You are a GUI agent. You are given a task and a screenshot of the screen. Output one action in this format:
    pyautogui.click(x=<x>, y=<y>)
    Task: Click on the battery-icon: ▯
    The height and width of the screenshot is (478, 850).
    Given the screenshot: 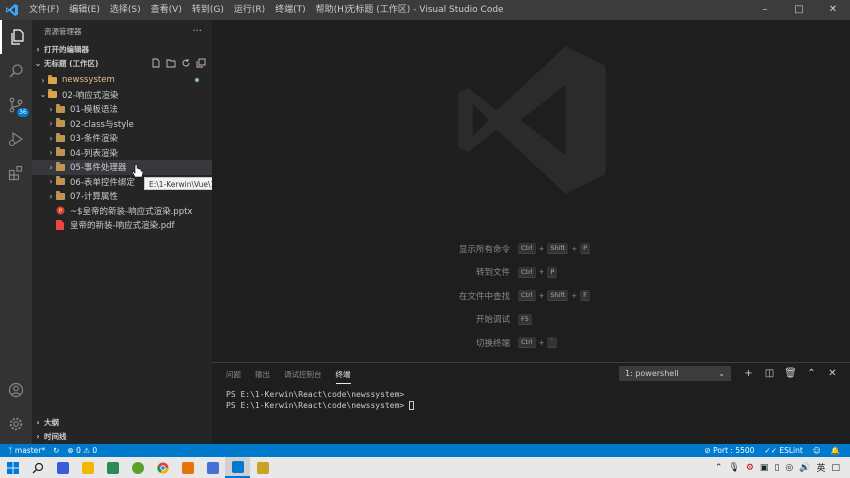 What is the action you would take?
    pyautogui.click(x=776, y=468)
    